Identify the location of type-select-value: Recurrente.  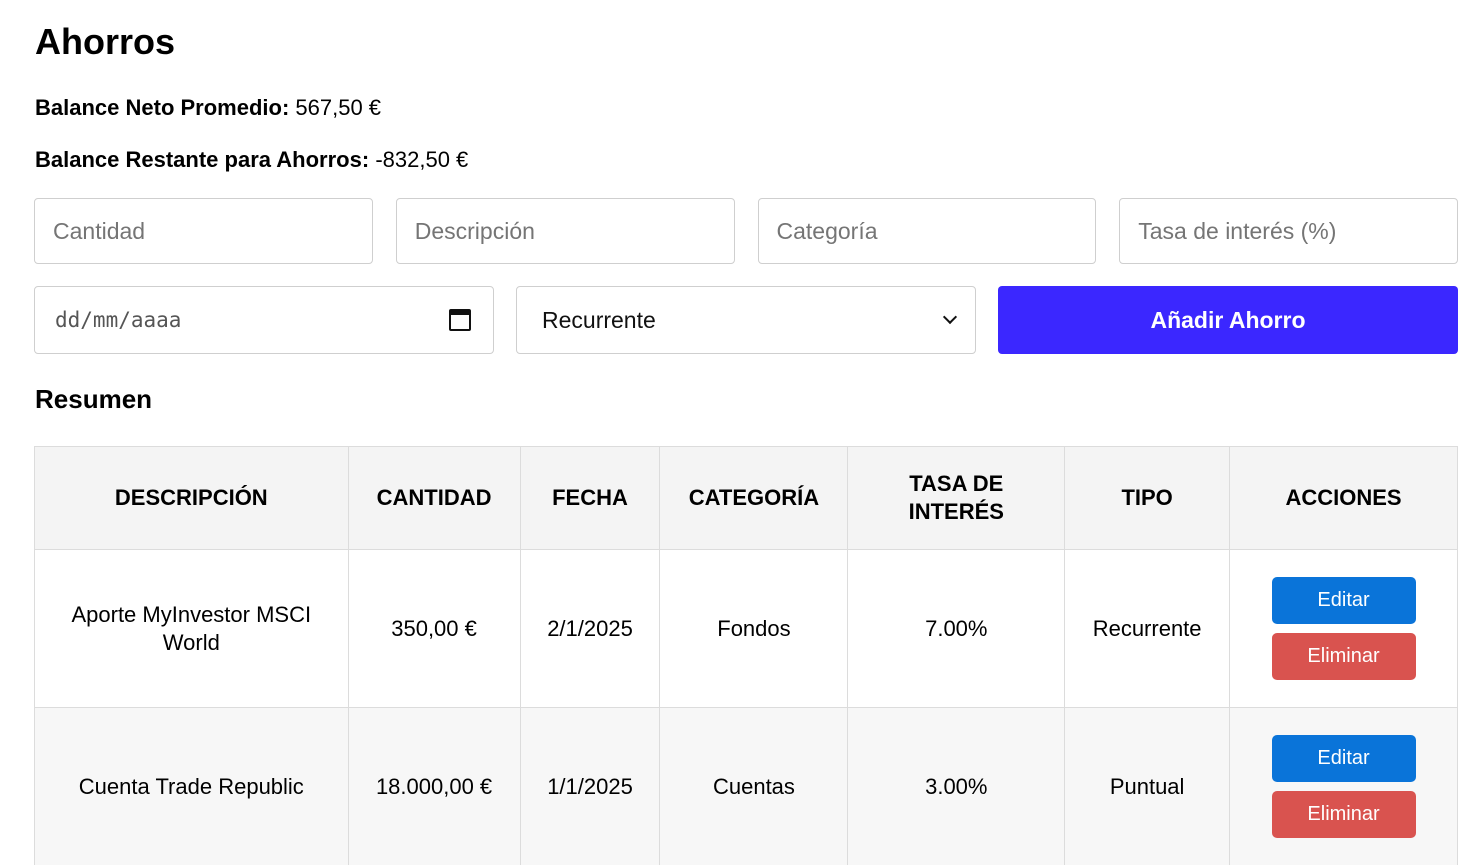
(599, 319).